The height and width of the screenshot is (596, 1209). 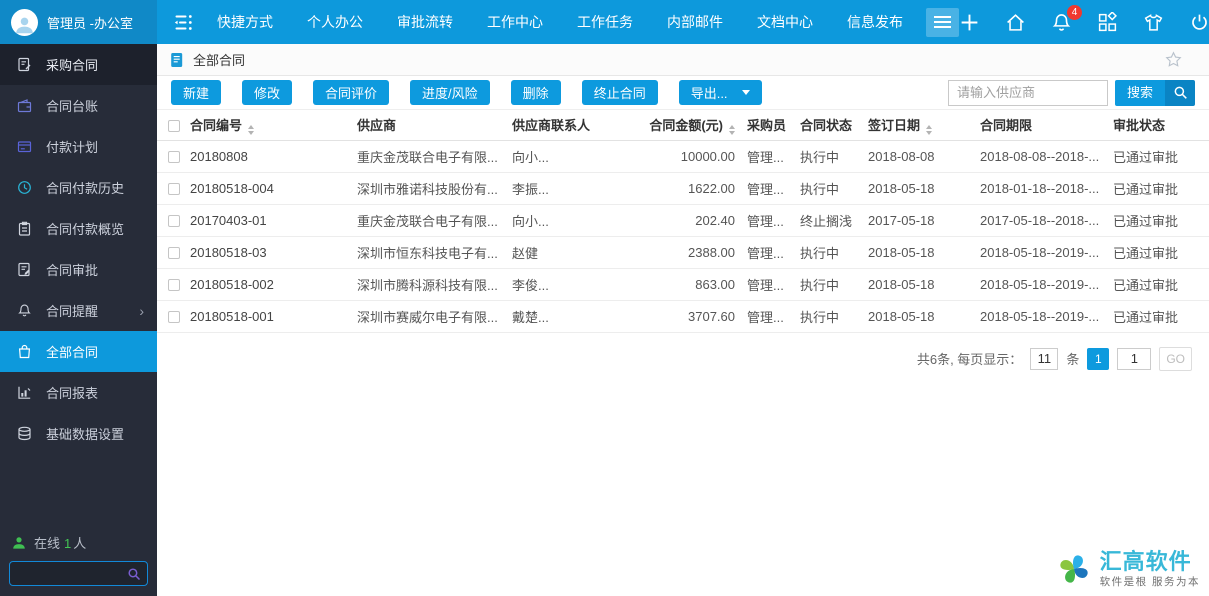 I want to click on favorite-star-icon, so click(x=1173, y=59).